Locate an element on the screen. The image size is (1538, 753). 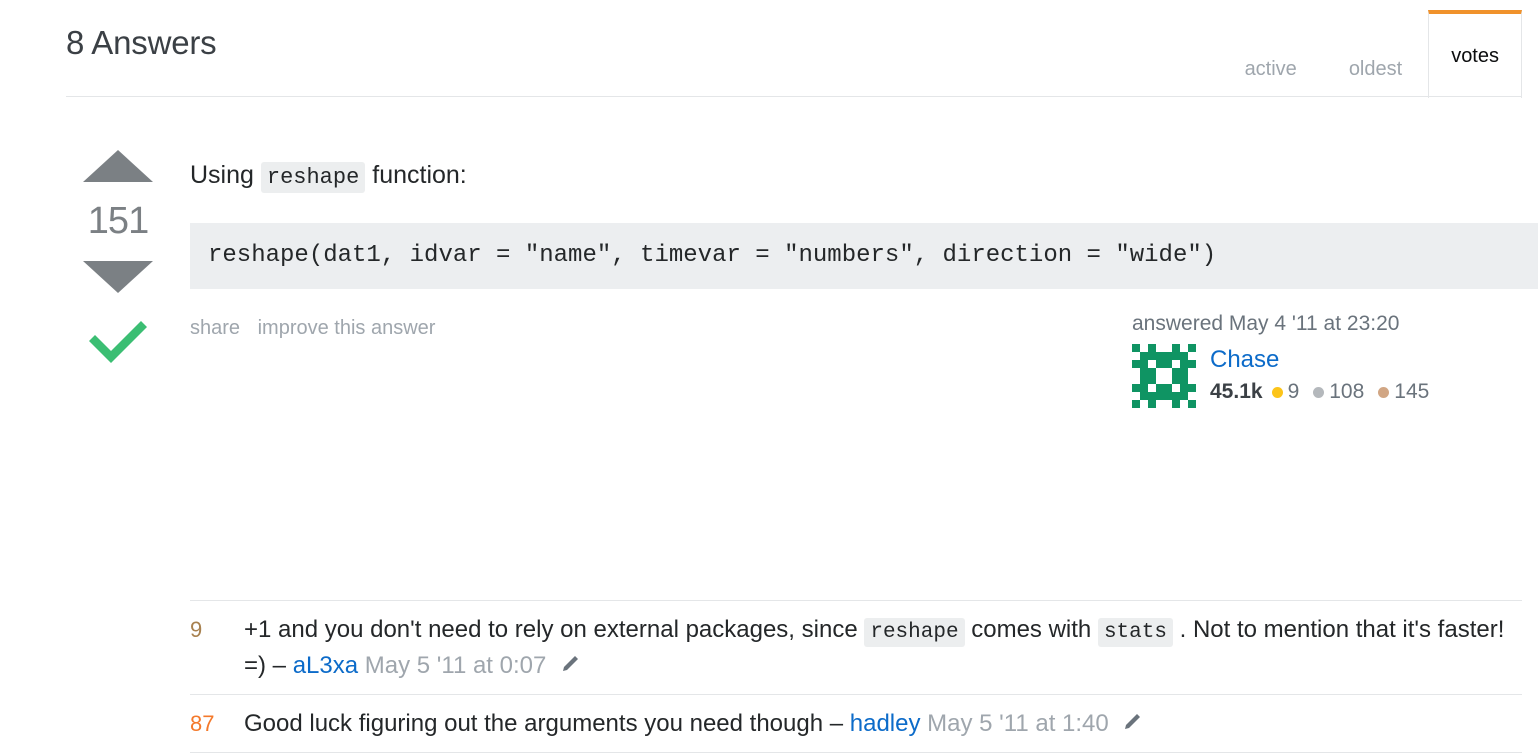
intro-text-after: function: is located at coordinates (419, 175).